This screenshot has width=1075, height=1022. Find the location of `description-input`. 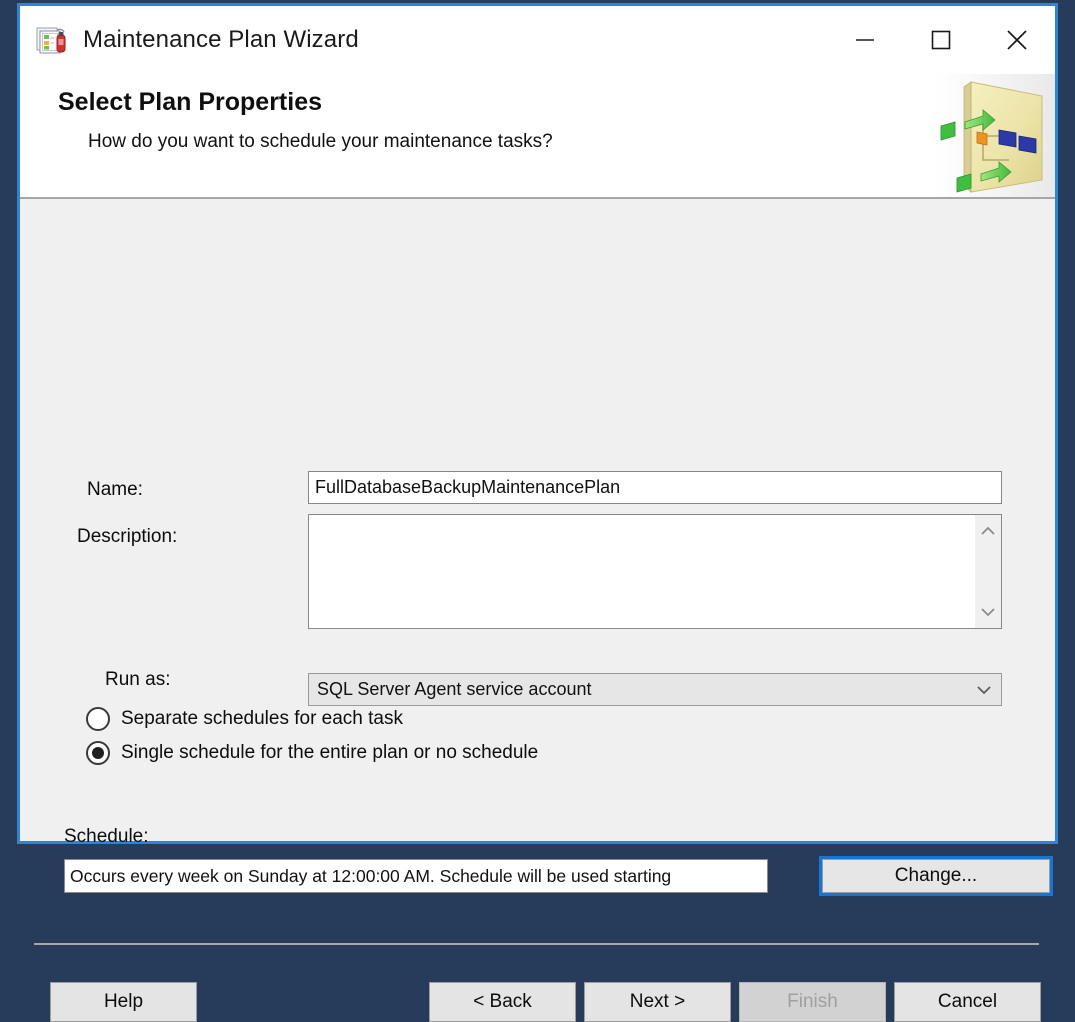

description-input is located at coordinates (642, 571).